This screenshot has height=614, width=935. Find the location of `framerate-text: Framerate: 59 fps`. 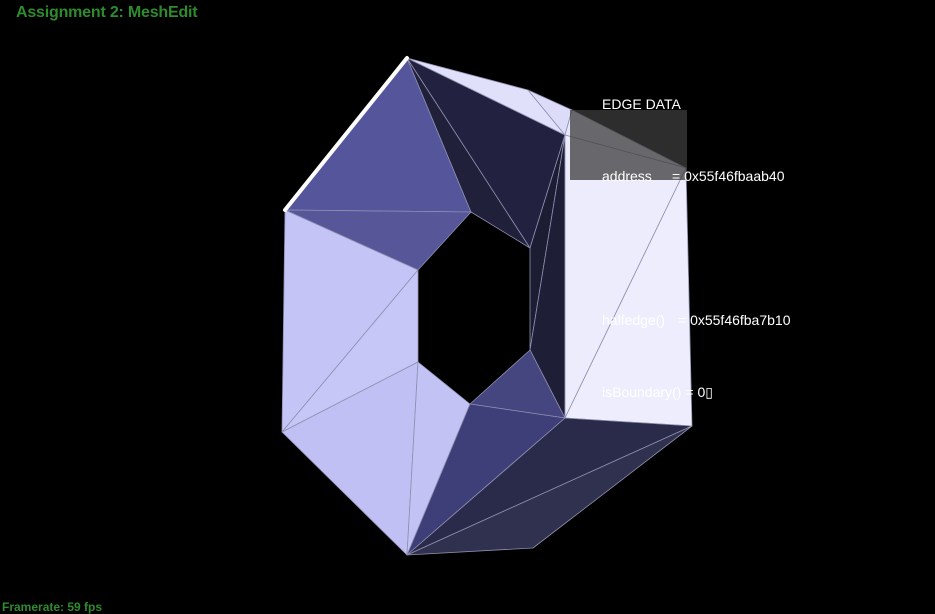

framerate-text: Framerate: 59 fps is located at coordinates (52, 607).